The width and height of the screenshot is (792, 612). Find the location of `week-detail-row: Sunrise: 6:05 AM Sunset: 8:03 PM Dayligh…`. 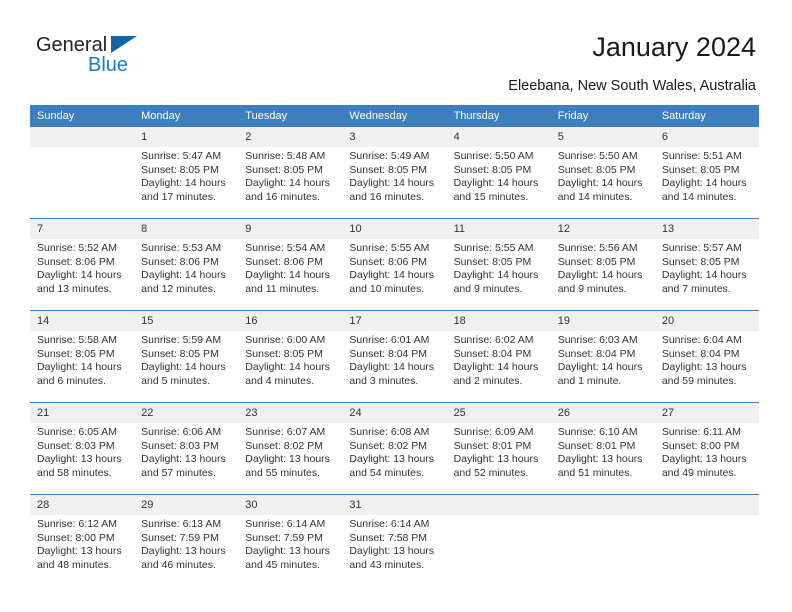

week-detail-row: Sunrise: 6:05 AM Sunset: 8:03 PM Dayligh… is located at coordinates (394, 459).